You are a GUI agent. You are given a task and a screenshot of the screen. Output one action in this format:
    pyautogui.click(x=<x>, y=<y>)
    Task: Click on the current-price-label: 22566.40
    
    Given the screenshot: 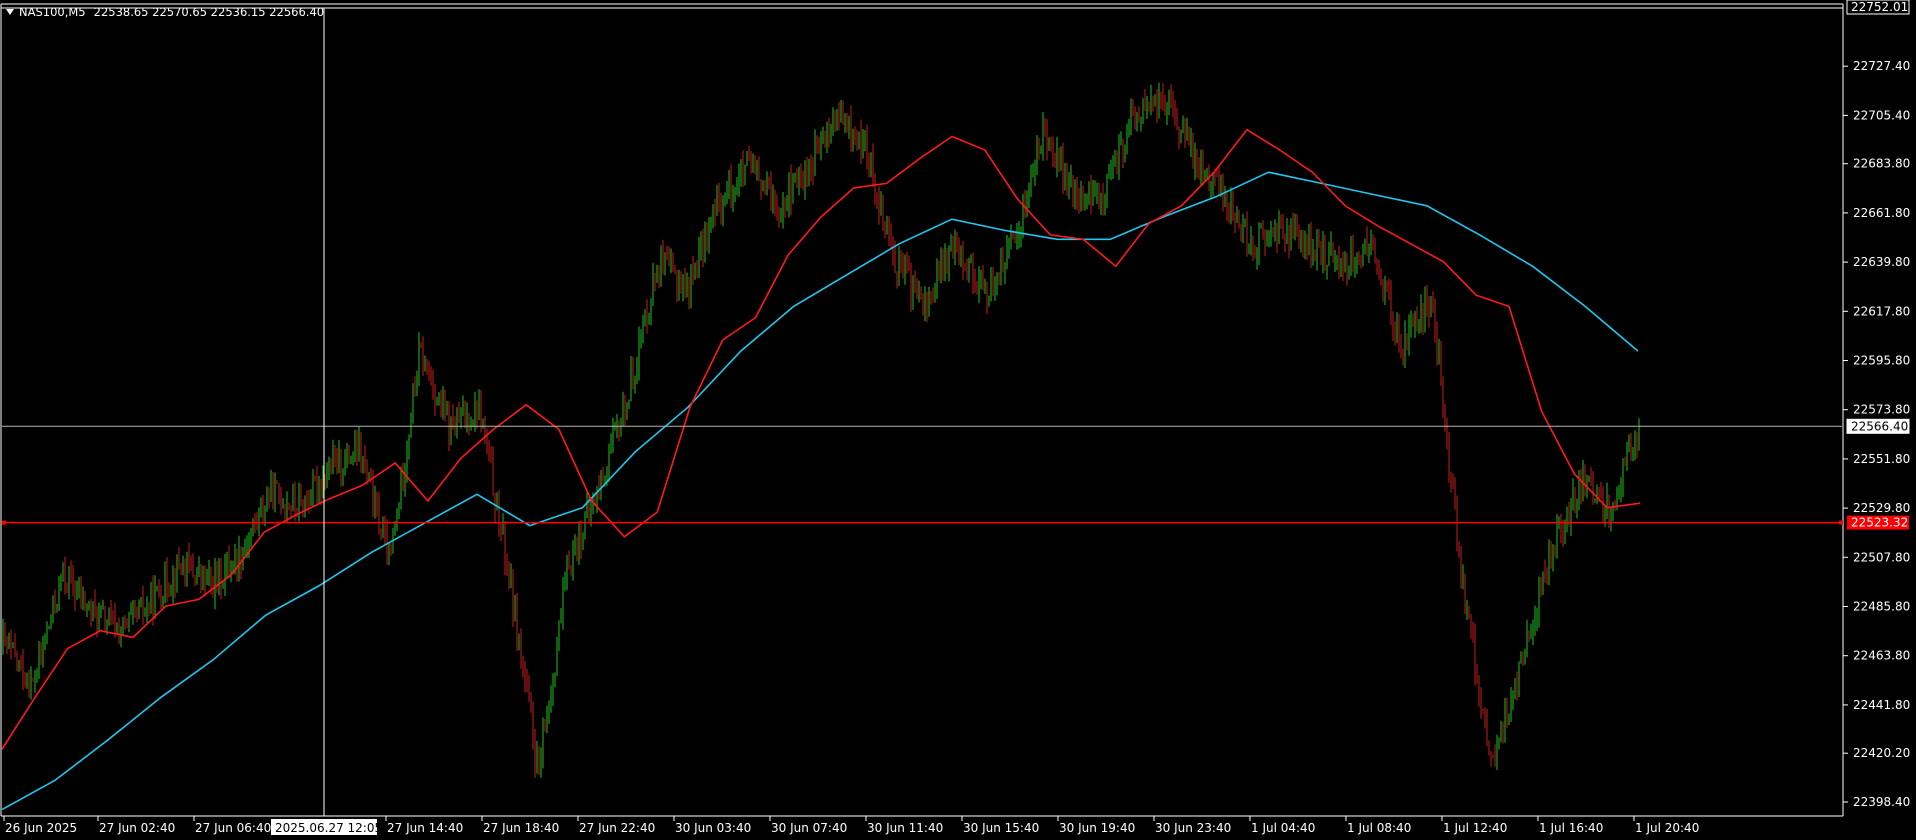 What is the action you would take?
    pyautogui.click(x=1879, y=426)
    